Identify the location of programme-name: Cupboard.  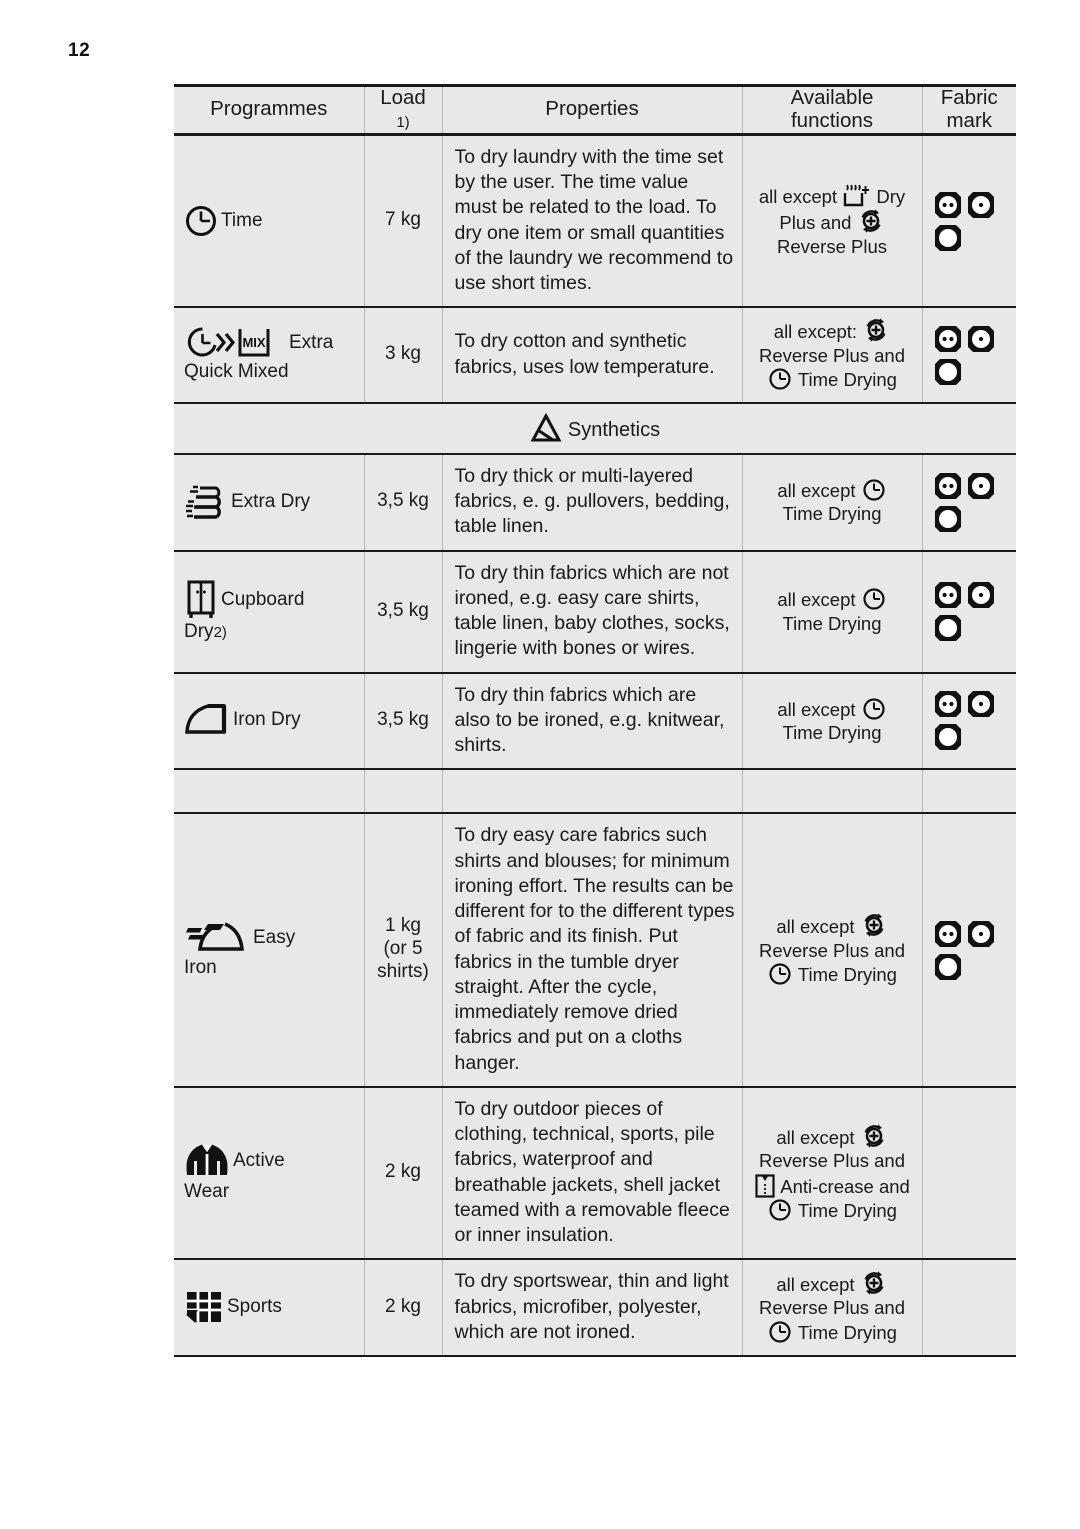
(263, 599).